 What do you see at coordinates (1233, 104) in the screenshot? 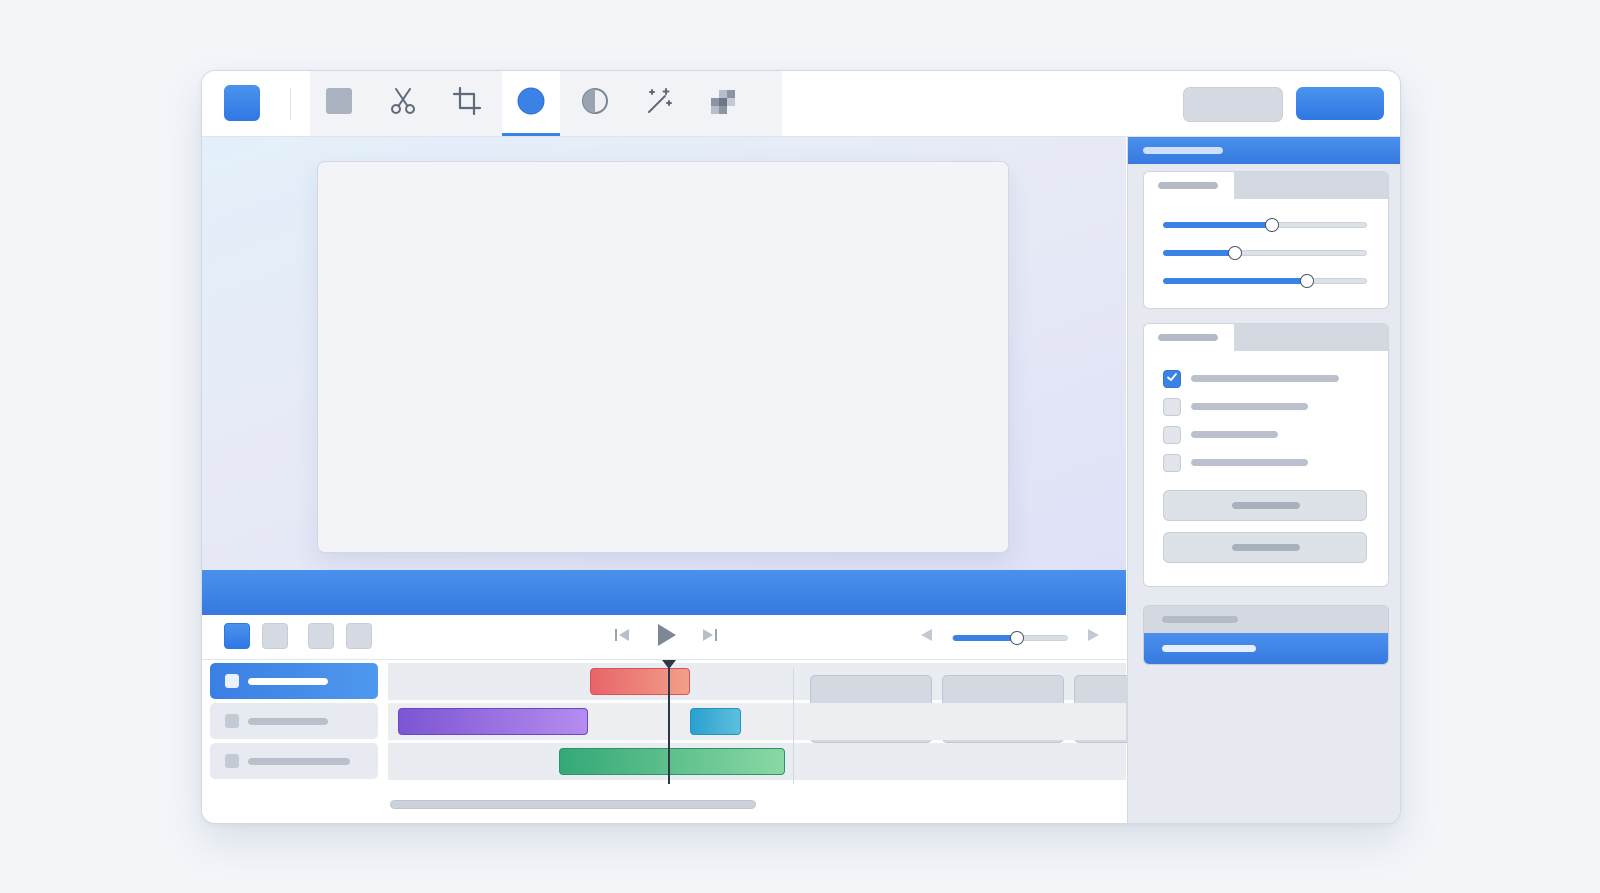
I see `secondary-action-button` at bounding box center [1233, 104].